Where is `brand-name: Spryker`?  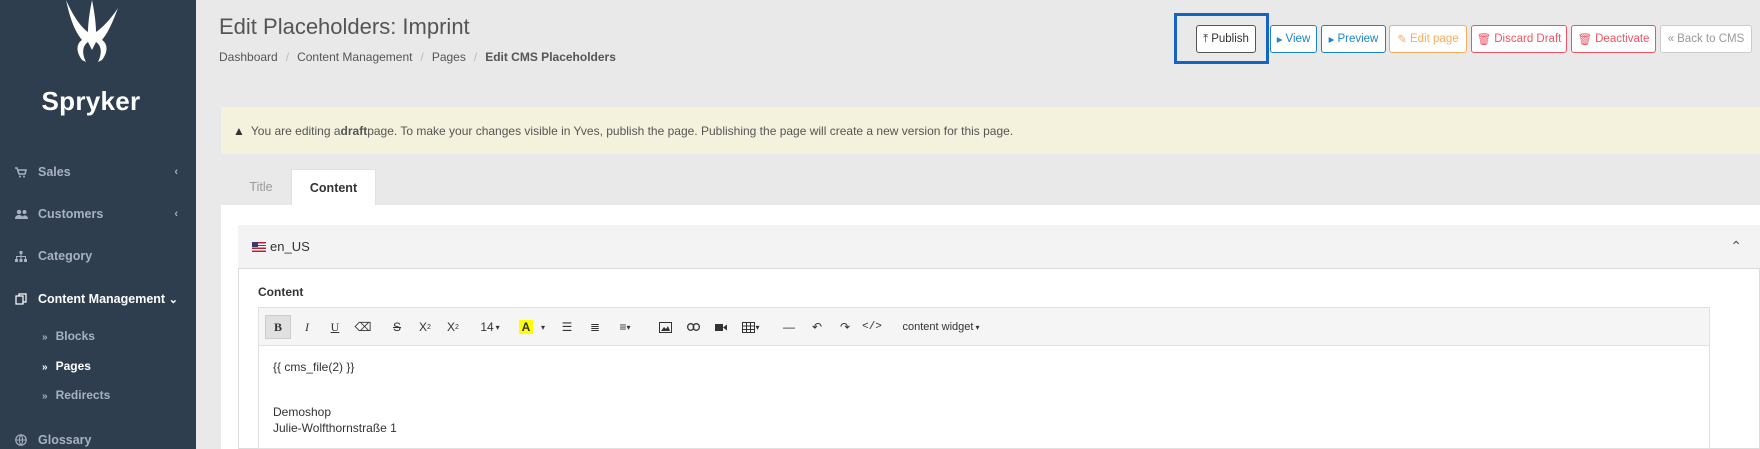 brand-name: Spryker is located at coordinates (91, 101).